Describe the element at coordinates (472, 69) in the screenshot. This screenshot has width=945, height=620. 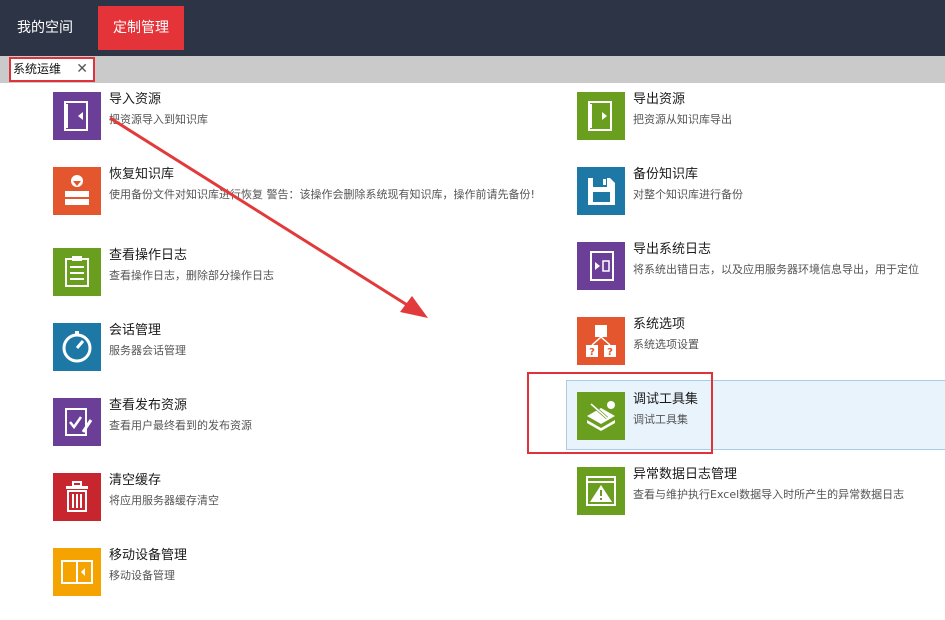
I see `sub-tab-bar: 系统运维 ✕` at that location.